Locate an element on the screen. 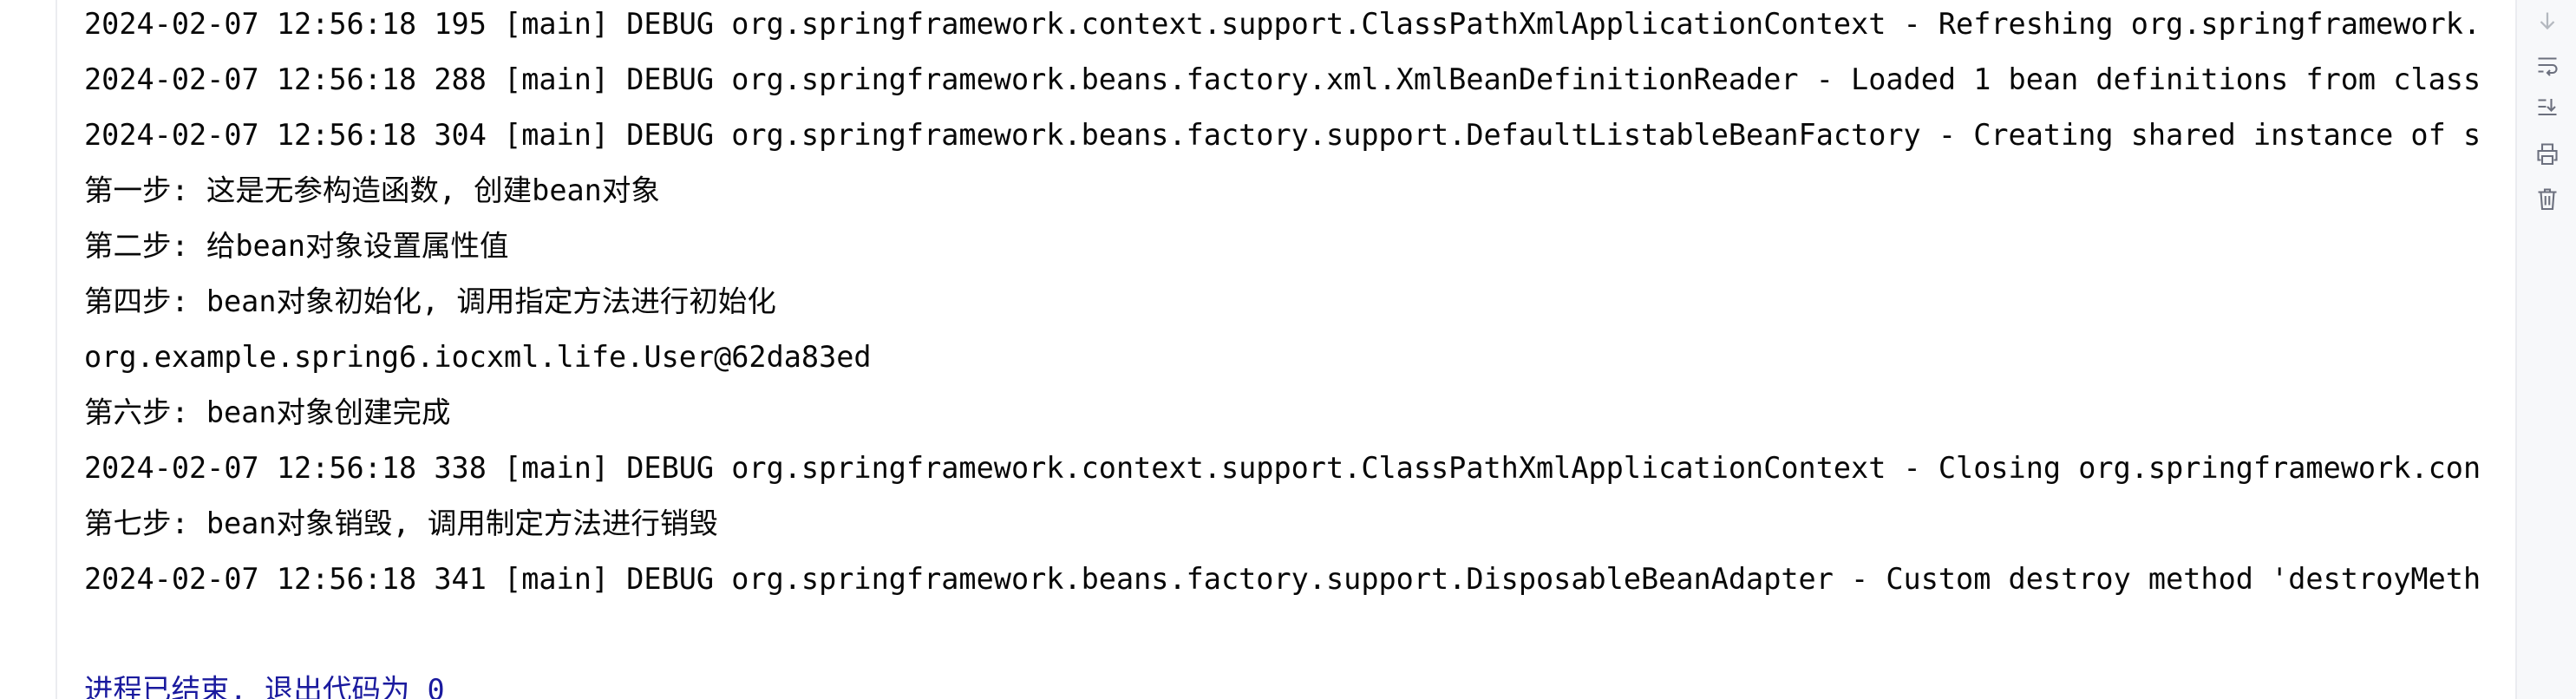 The height and width of the screenshot is (699, 2576). console-gutter-divider is located at coordinates (56, 349).